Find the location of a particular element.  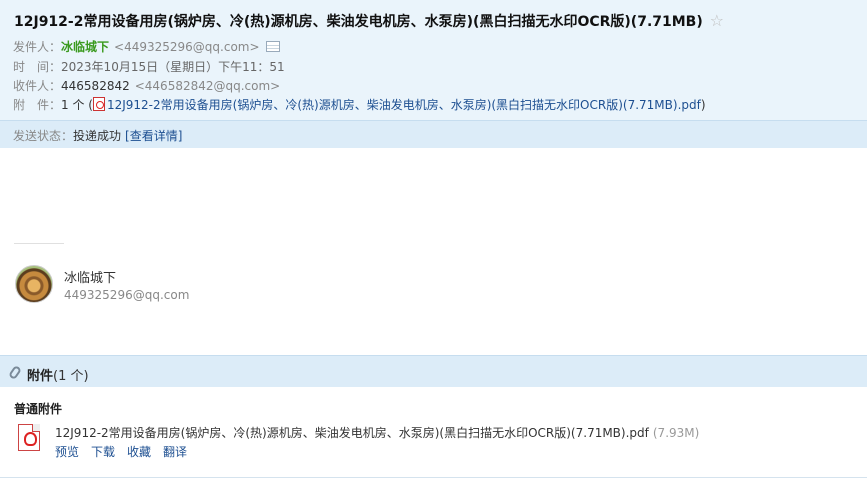

sender-label: 发件人： is located at coordinates (37, 47).